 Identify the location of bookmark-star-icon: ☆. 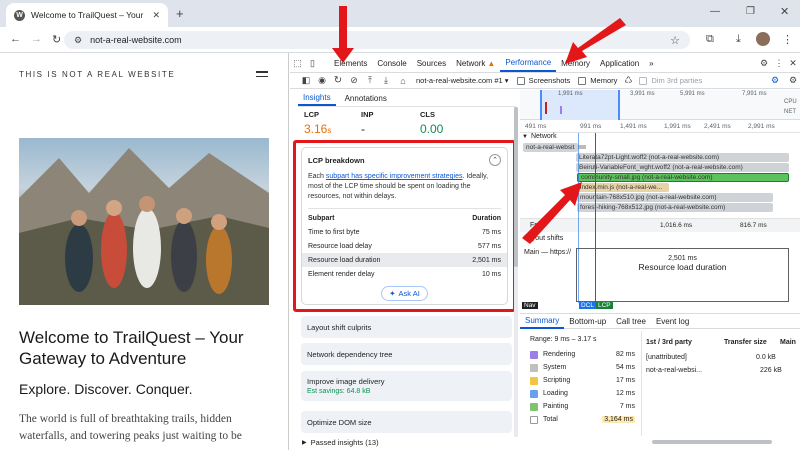
(675, 40).